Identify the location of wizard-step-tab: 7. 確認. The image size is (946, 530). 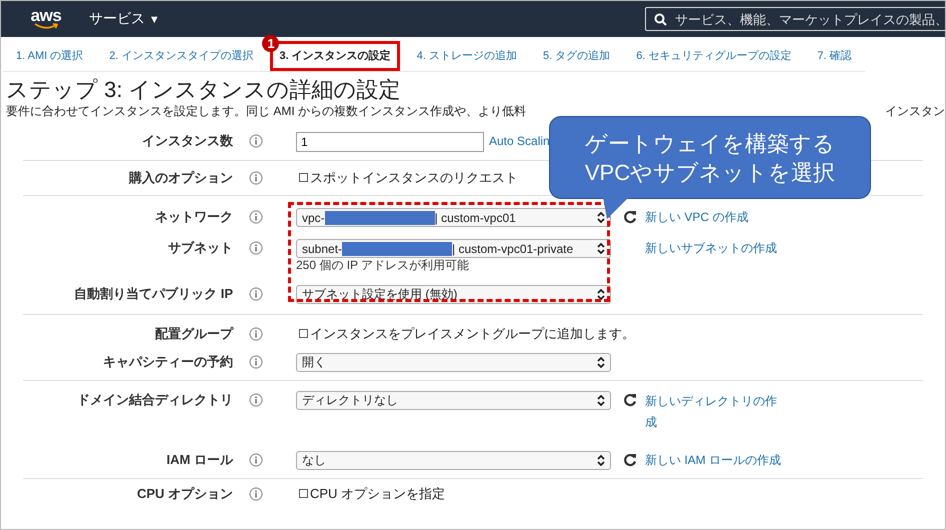
(834, 56).